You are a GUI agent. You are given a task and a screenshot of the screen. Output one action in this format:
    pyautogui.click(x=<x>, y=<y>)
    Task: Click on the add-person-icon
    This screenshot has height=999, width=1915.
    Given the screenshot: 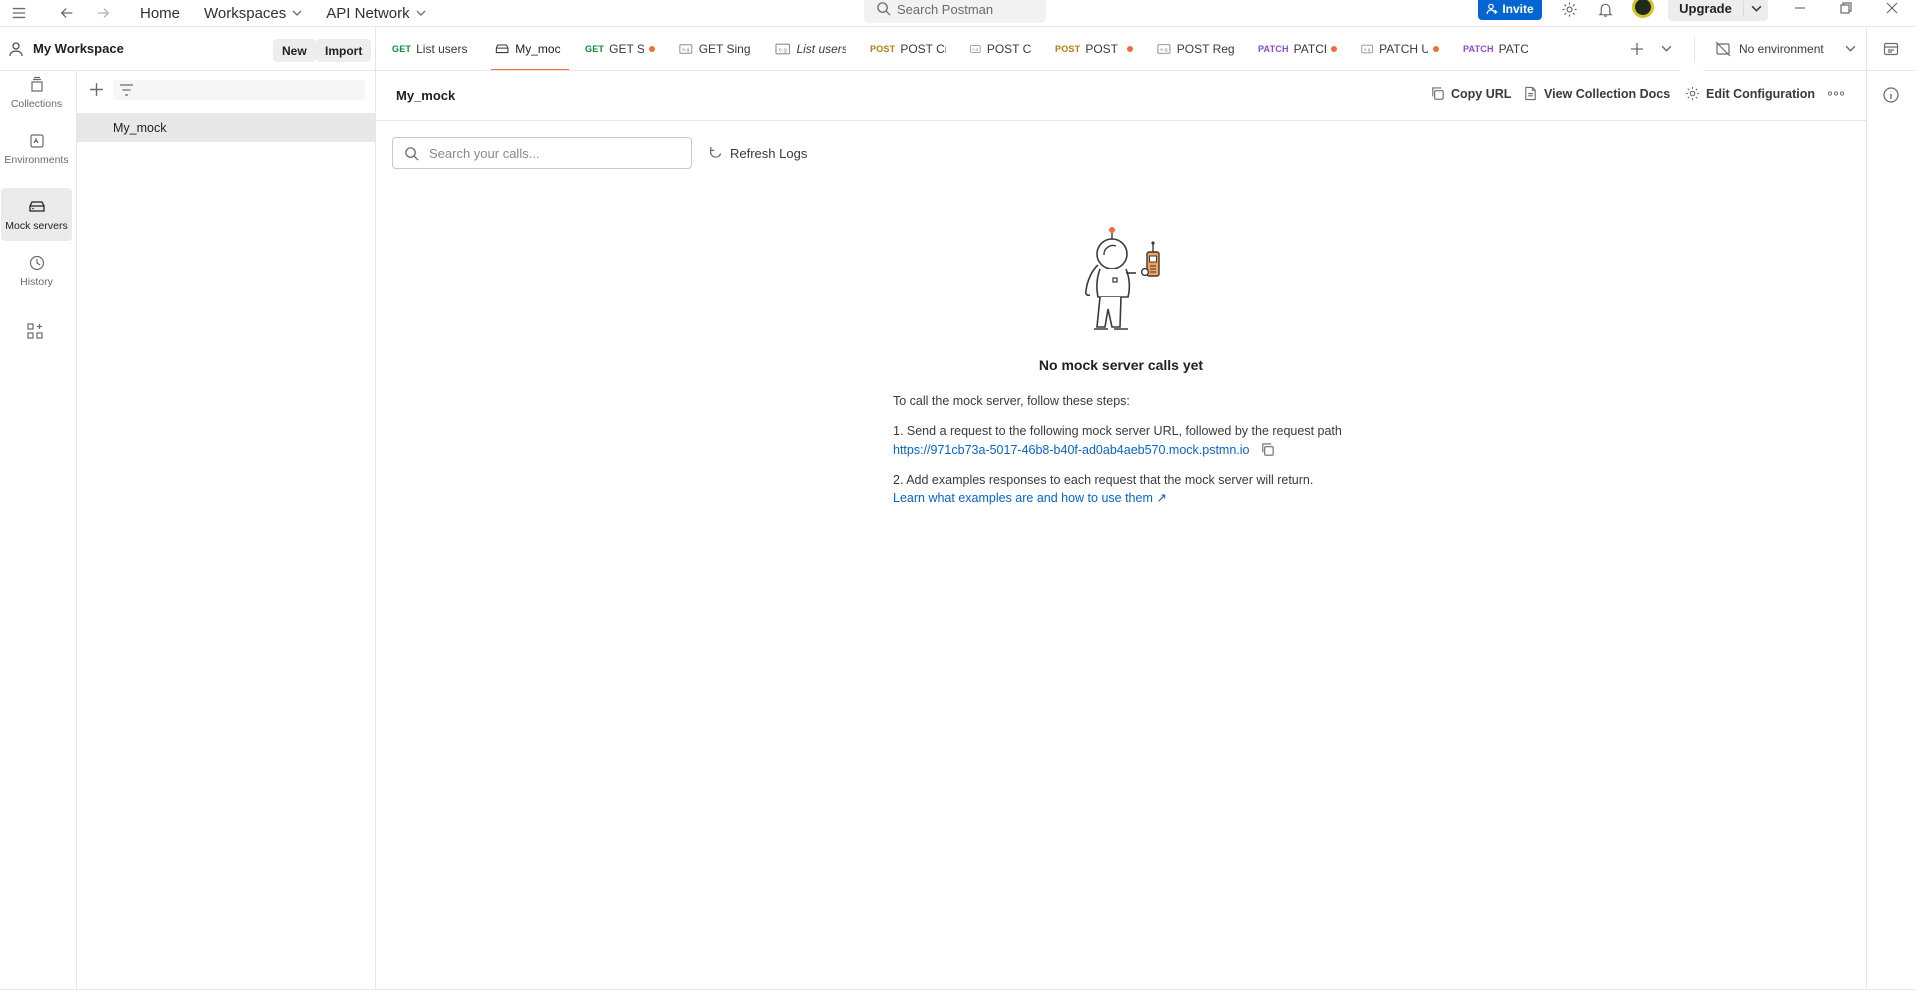 What is the action you would take?
    pyautogui.click(x=1492, y=8)
    